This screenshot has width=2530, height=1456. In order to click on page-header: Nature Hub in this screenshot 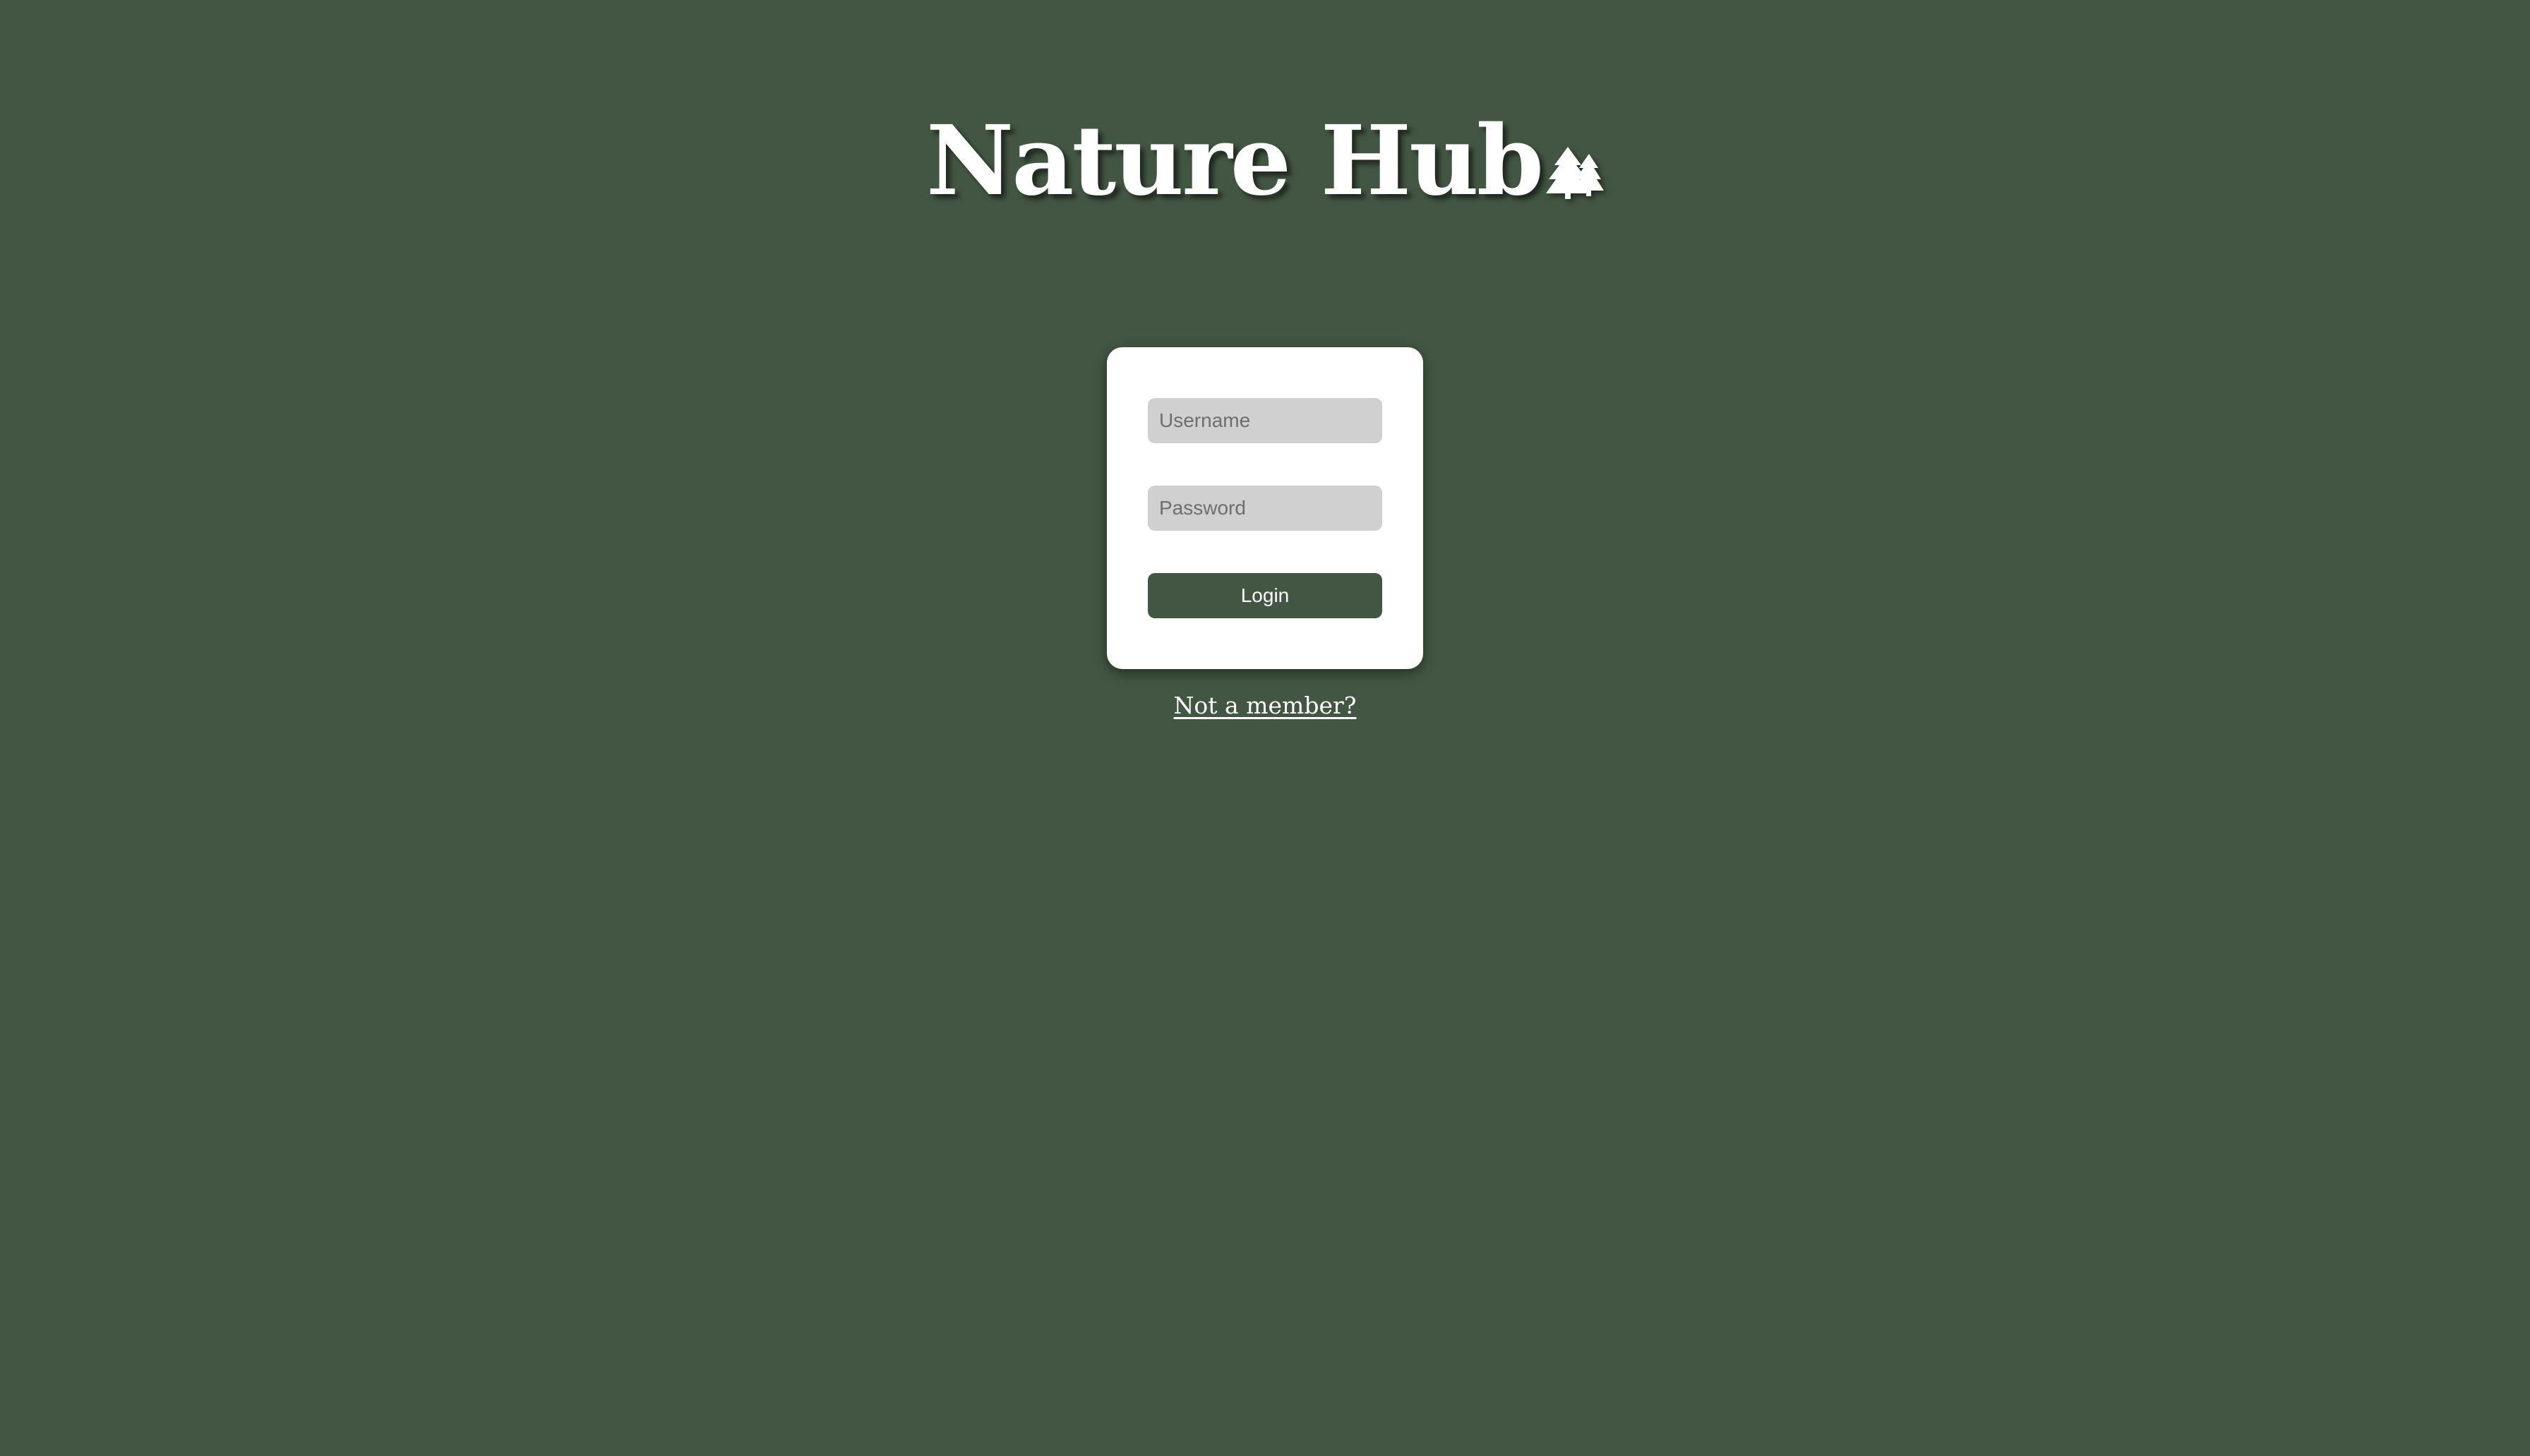, I will do `click(1265, 160)`.